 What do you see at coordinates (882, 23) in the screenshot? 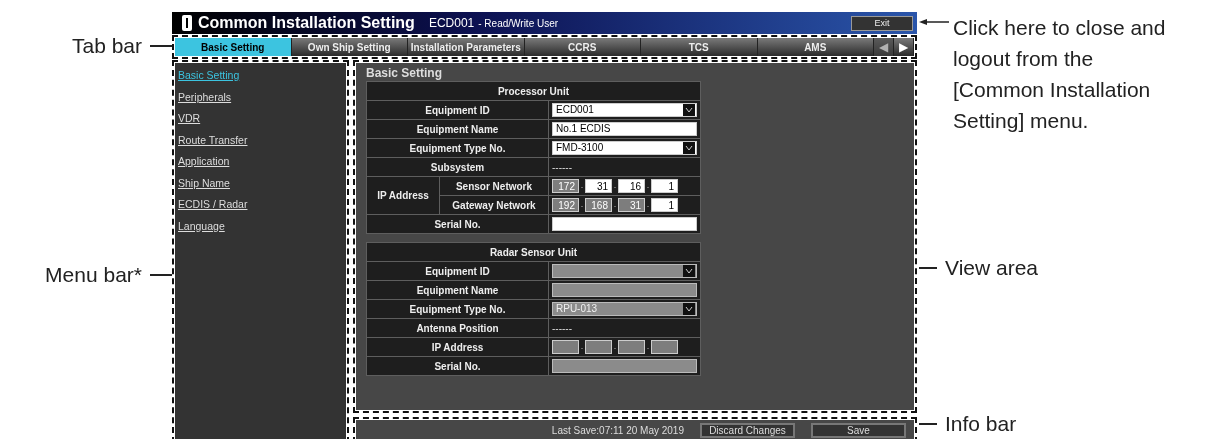
I see `exit-button: Exit` at bounding box center [882, 23].